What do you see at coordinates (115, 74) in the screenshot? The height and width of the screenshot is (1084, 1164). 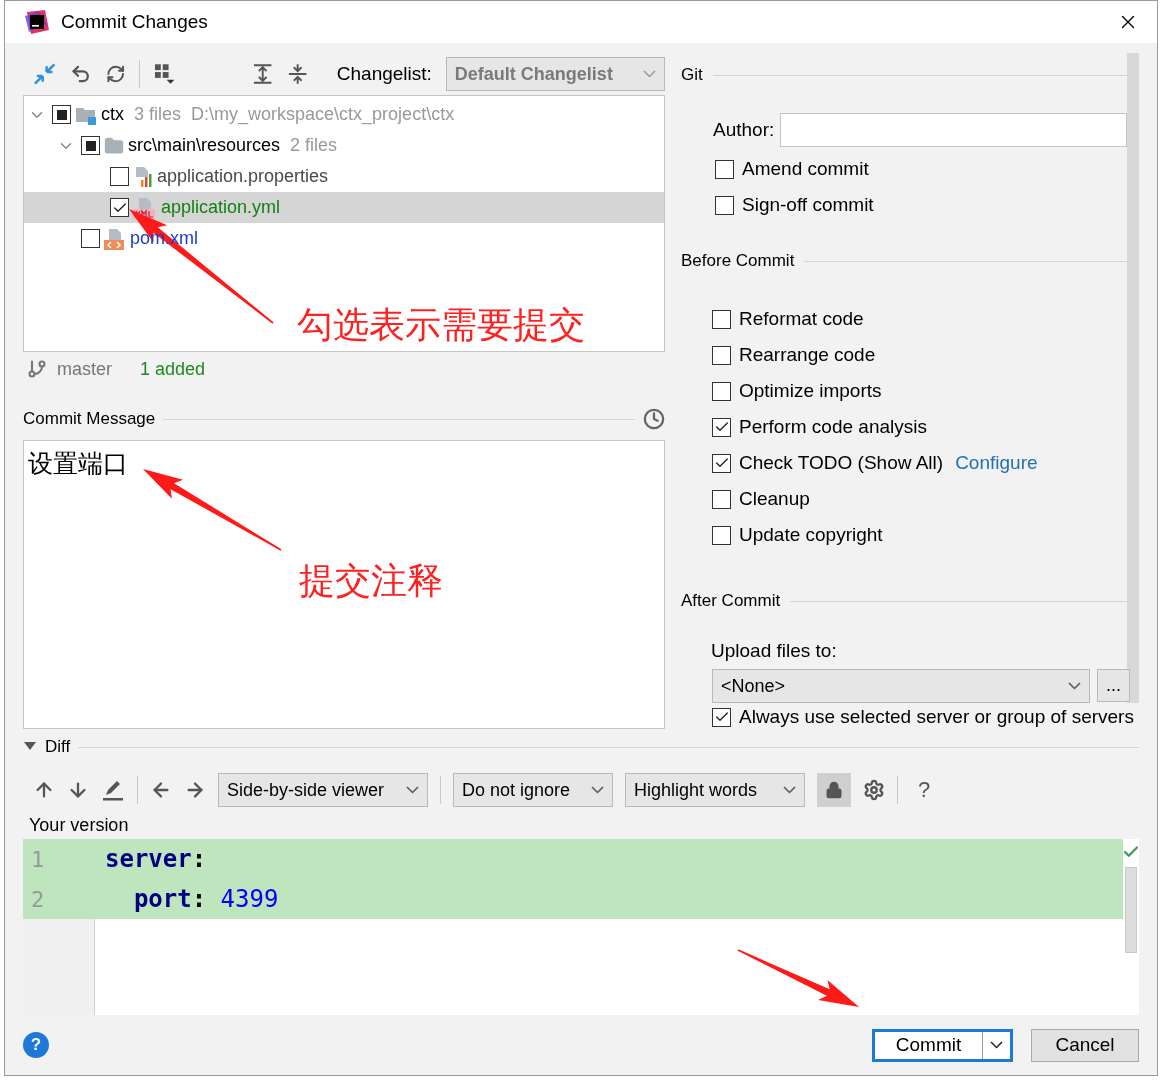 I see `refresh-icon` at bounding box center [115, 74].